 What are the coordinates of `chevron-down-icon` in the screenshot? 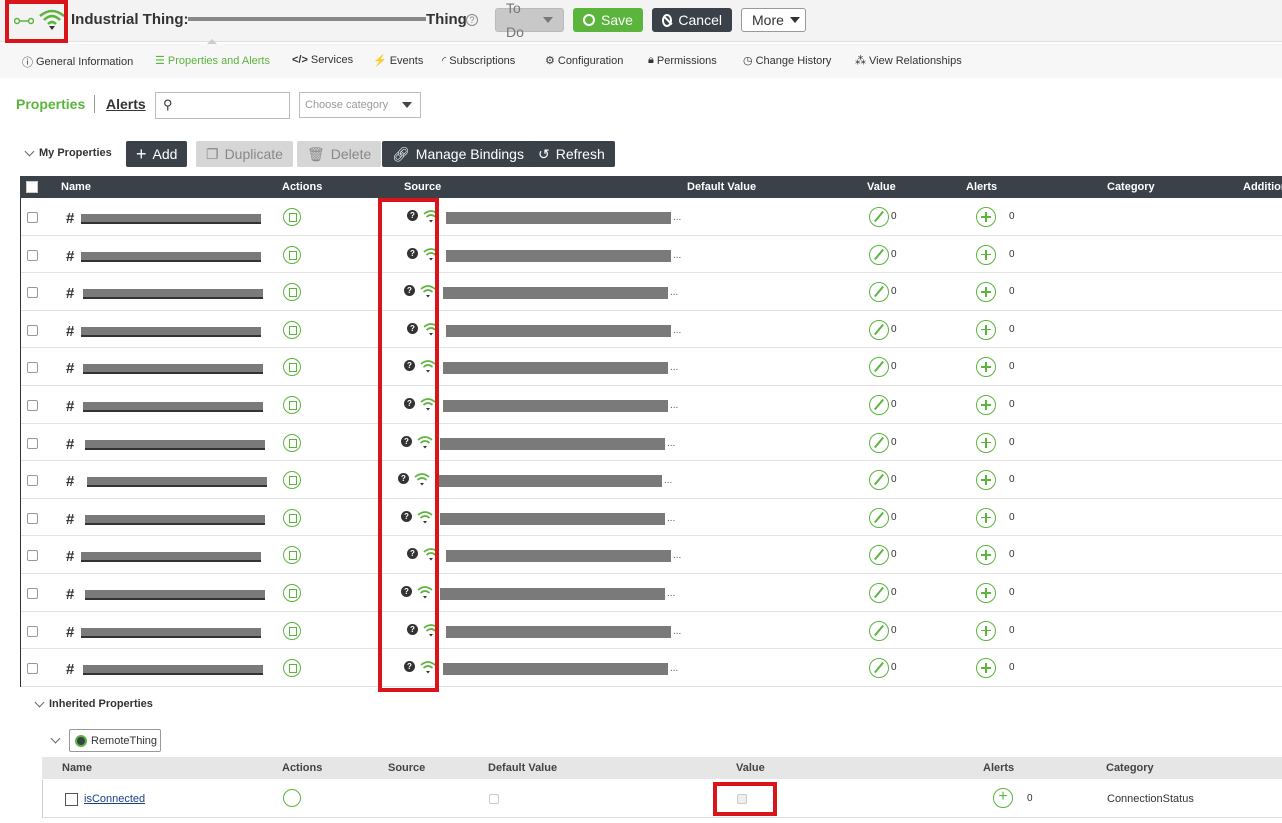 It's located at (55, 738).